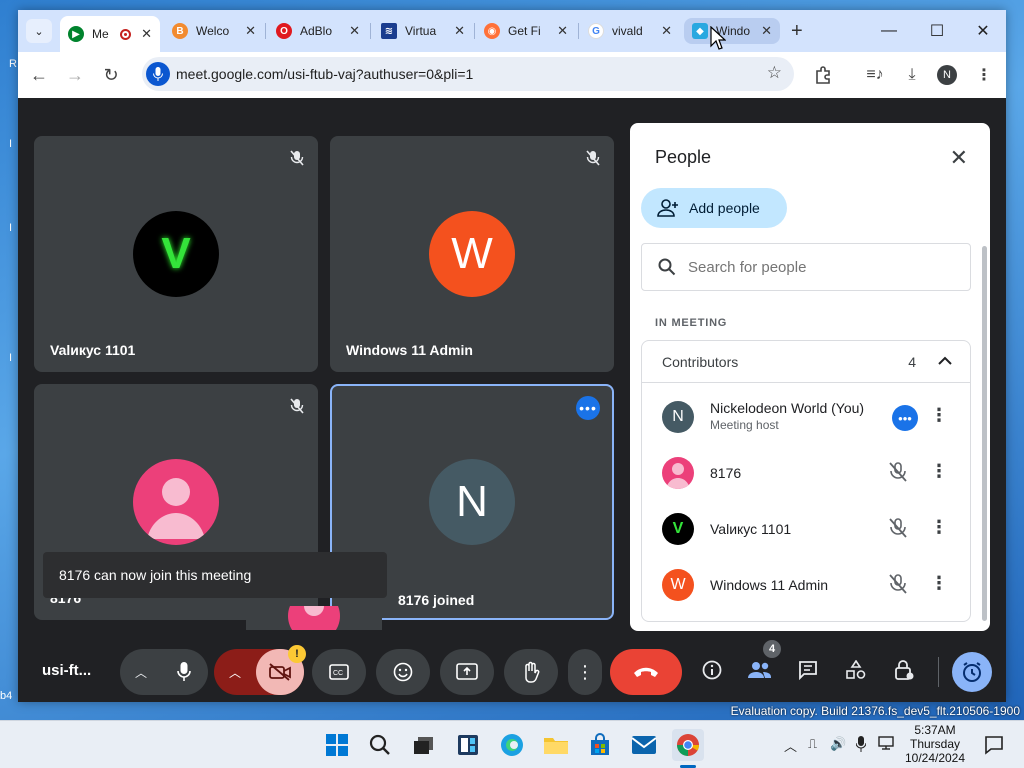 The image size is (1024, 768). What do you see at coordinates (110, 34) in the screenshot?
I see `tab-meet: ▶ Me ✕` at bounding box center [110, 34].